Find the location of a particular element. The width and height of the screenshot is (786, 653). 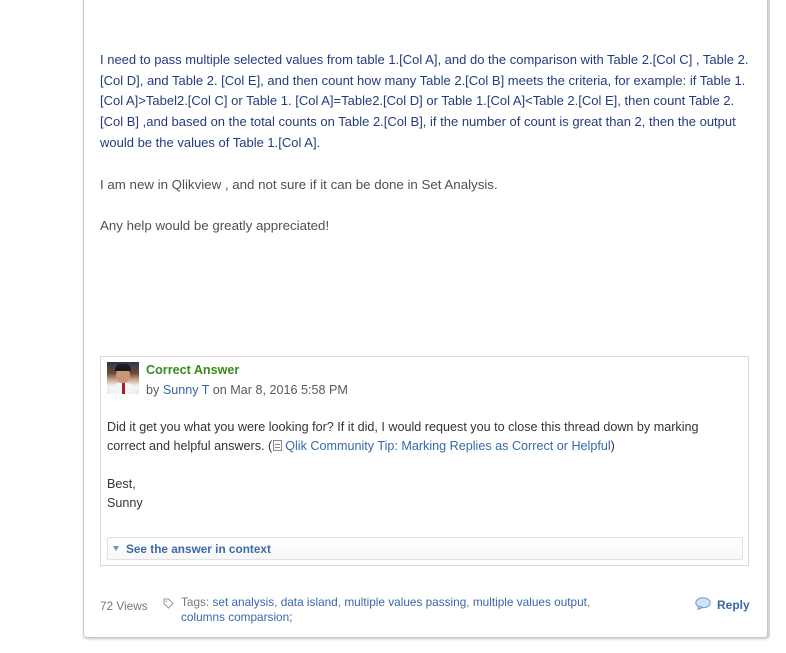

answer-author-link: Sunny T is located at coordinates (186, 390).